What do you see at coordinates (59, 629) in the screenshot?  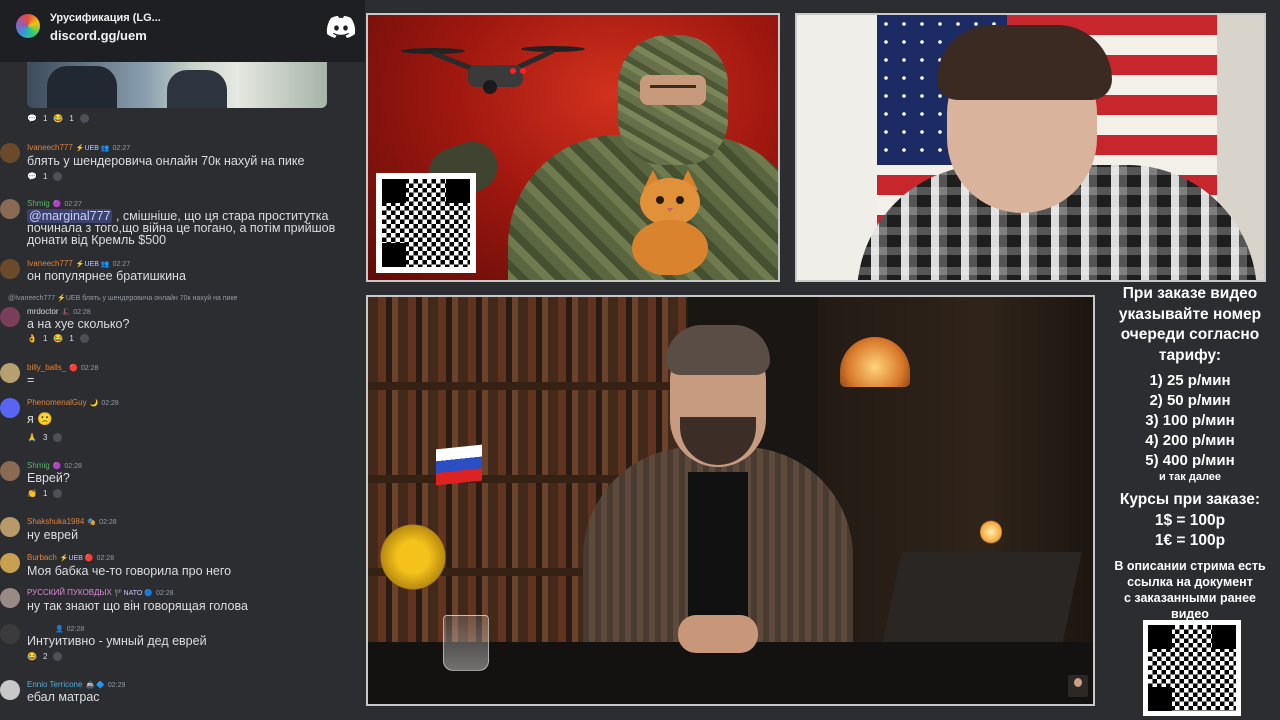 I see `role-badge: 👤` at bounding box center [59, 629].